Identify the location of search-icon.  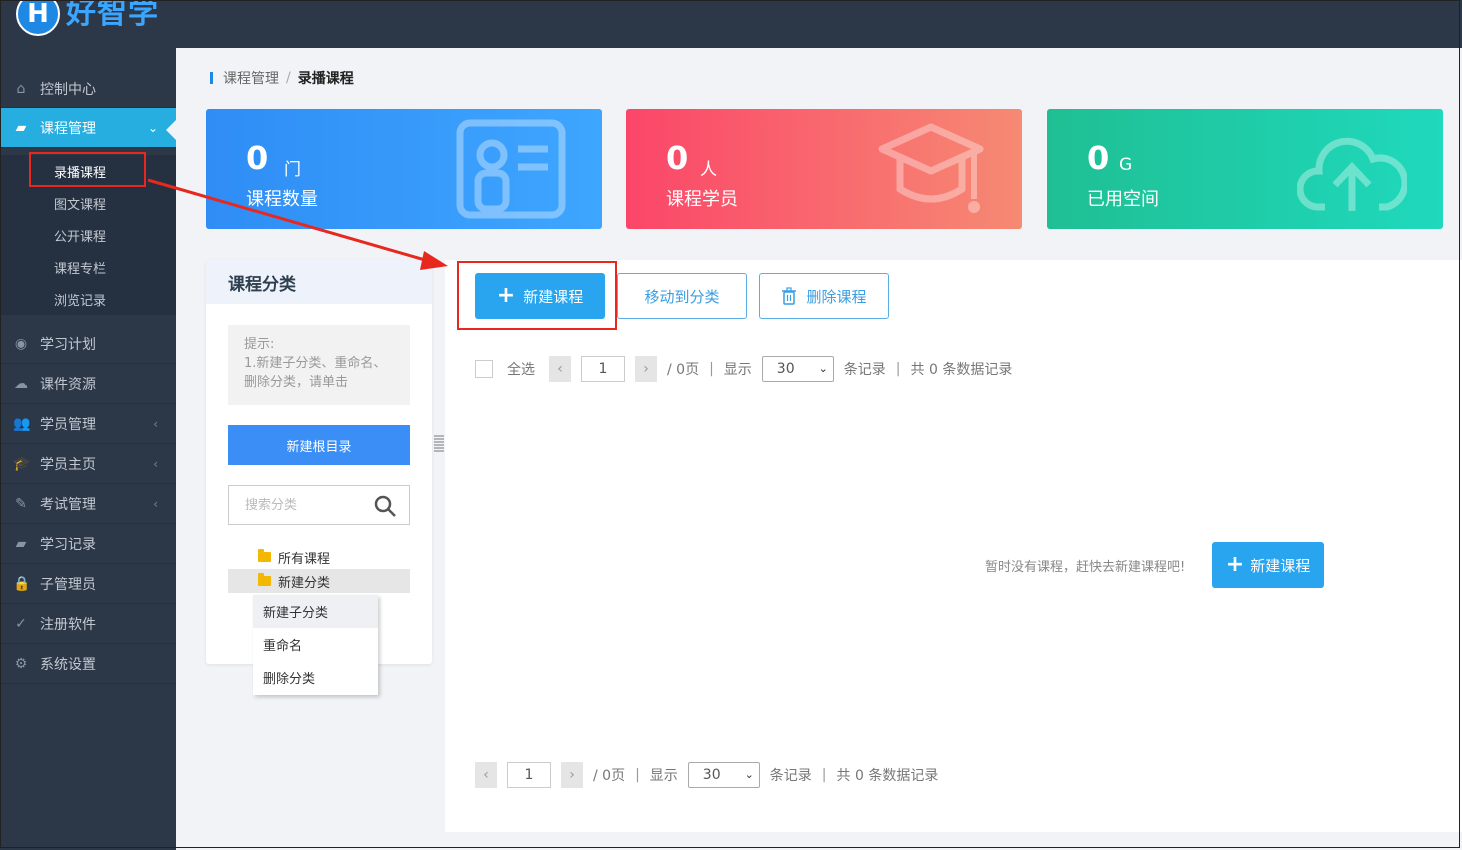
(385, 506).